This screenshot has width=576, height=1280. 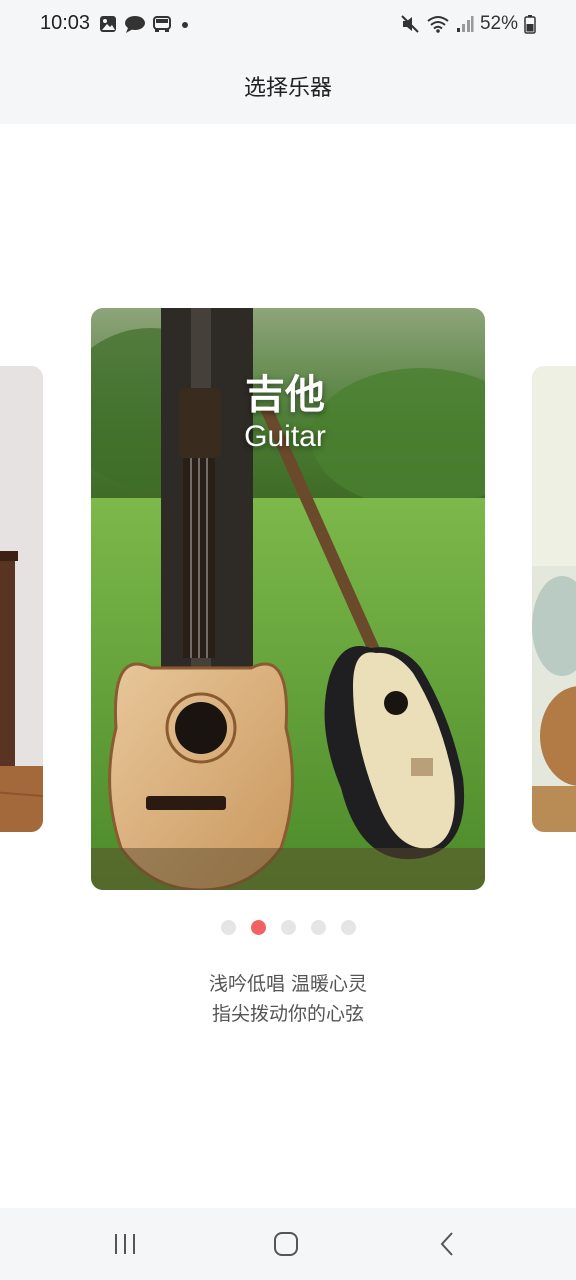 I want to click on status-time: 10:03, so click(x=65, y=23).